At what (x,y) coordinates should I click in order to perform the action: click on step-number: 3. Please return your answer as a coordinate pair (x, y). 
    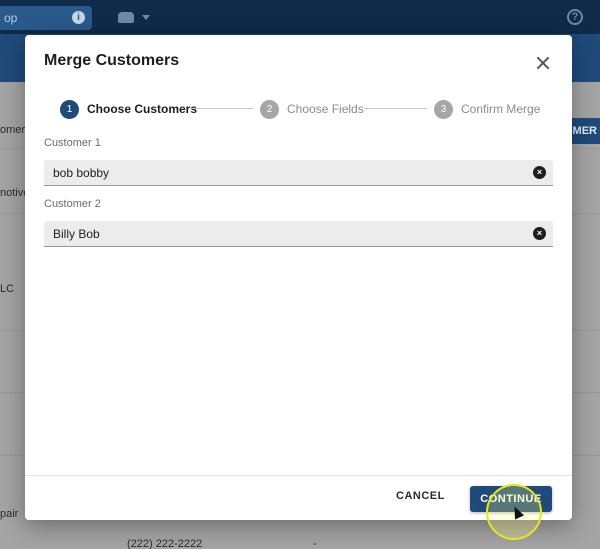
    Looking at the image, I should click on (443, 109).